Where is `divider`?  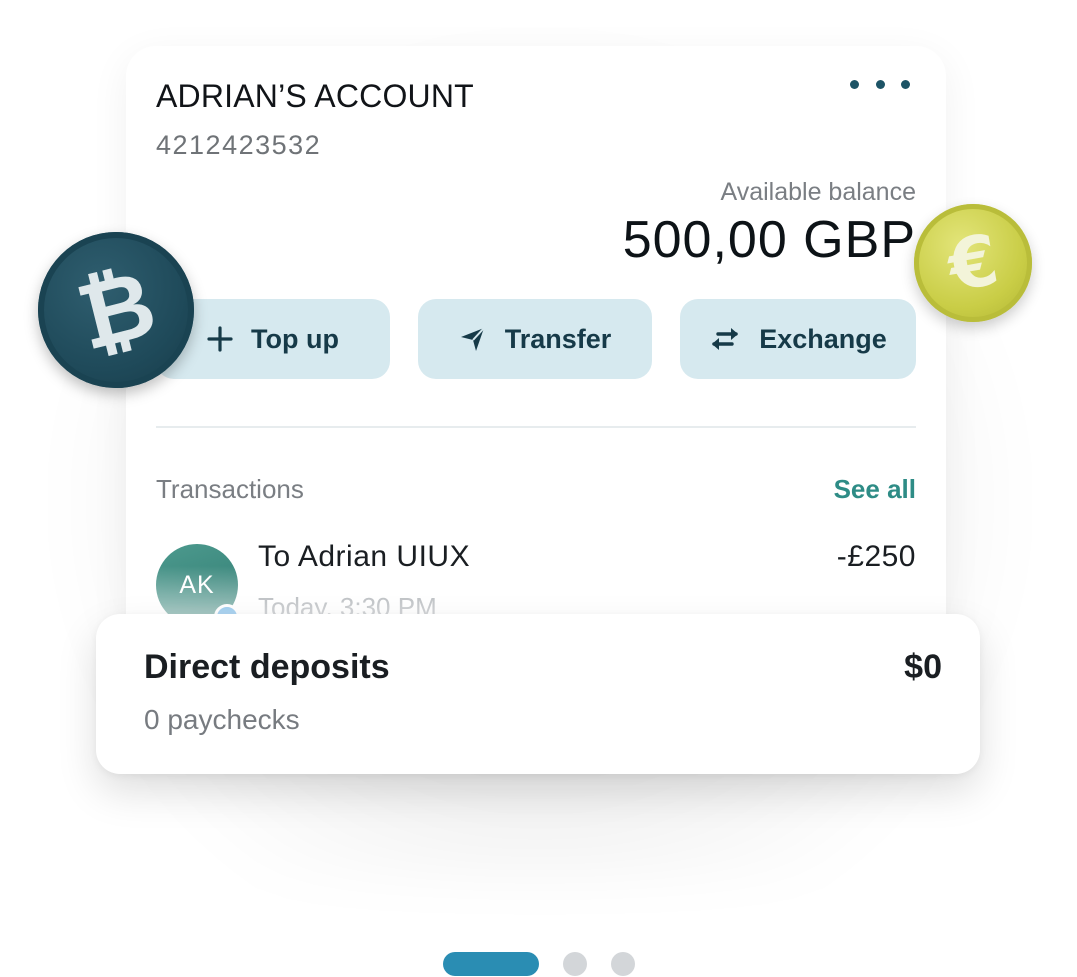 divider is located at coordinates (536, 427).